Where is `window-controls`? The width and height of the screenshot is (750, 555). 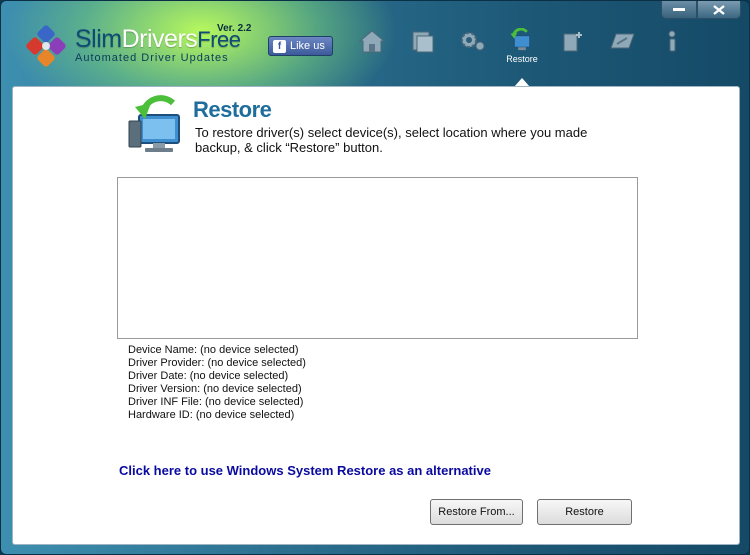 window-controls is located at coordinates (701, 10).